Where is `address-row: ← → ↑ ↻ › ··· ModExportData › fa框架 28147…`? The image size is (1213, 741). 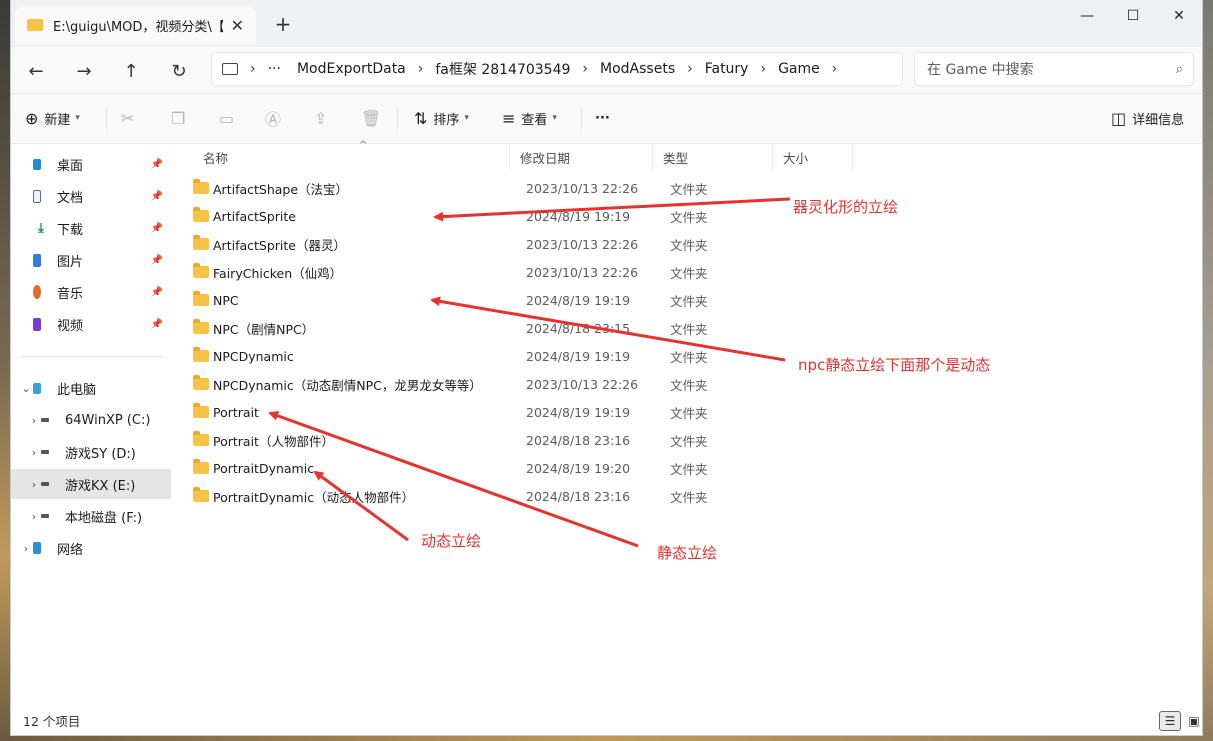 address-row: ← → ↑ ↻ › ··· ModExportData › fa框架 28147… is located at coordinates (606, 70).